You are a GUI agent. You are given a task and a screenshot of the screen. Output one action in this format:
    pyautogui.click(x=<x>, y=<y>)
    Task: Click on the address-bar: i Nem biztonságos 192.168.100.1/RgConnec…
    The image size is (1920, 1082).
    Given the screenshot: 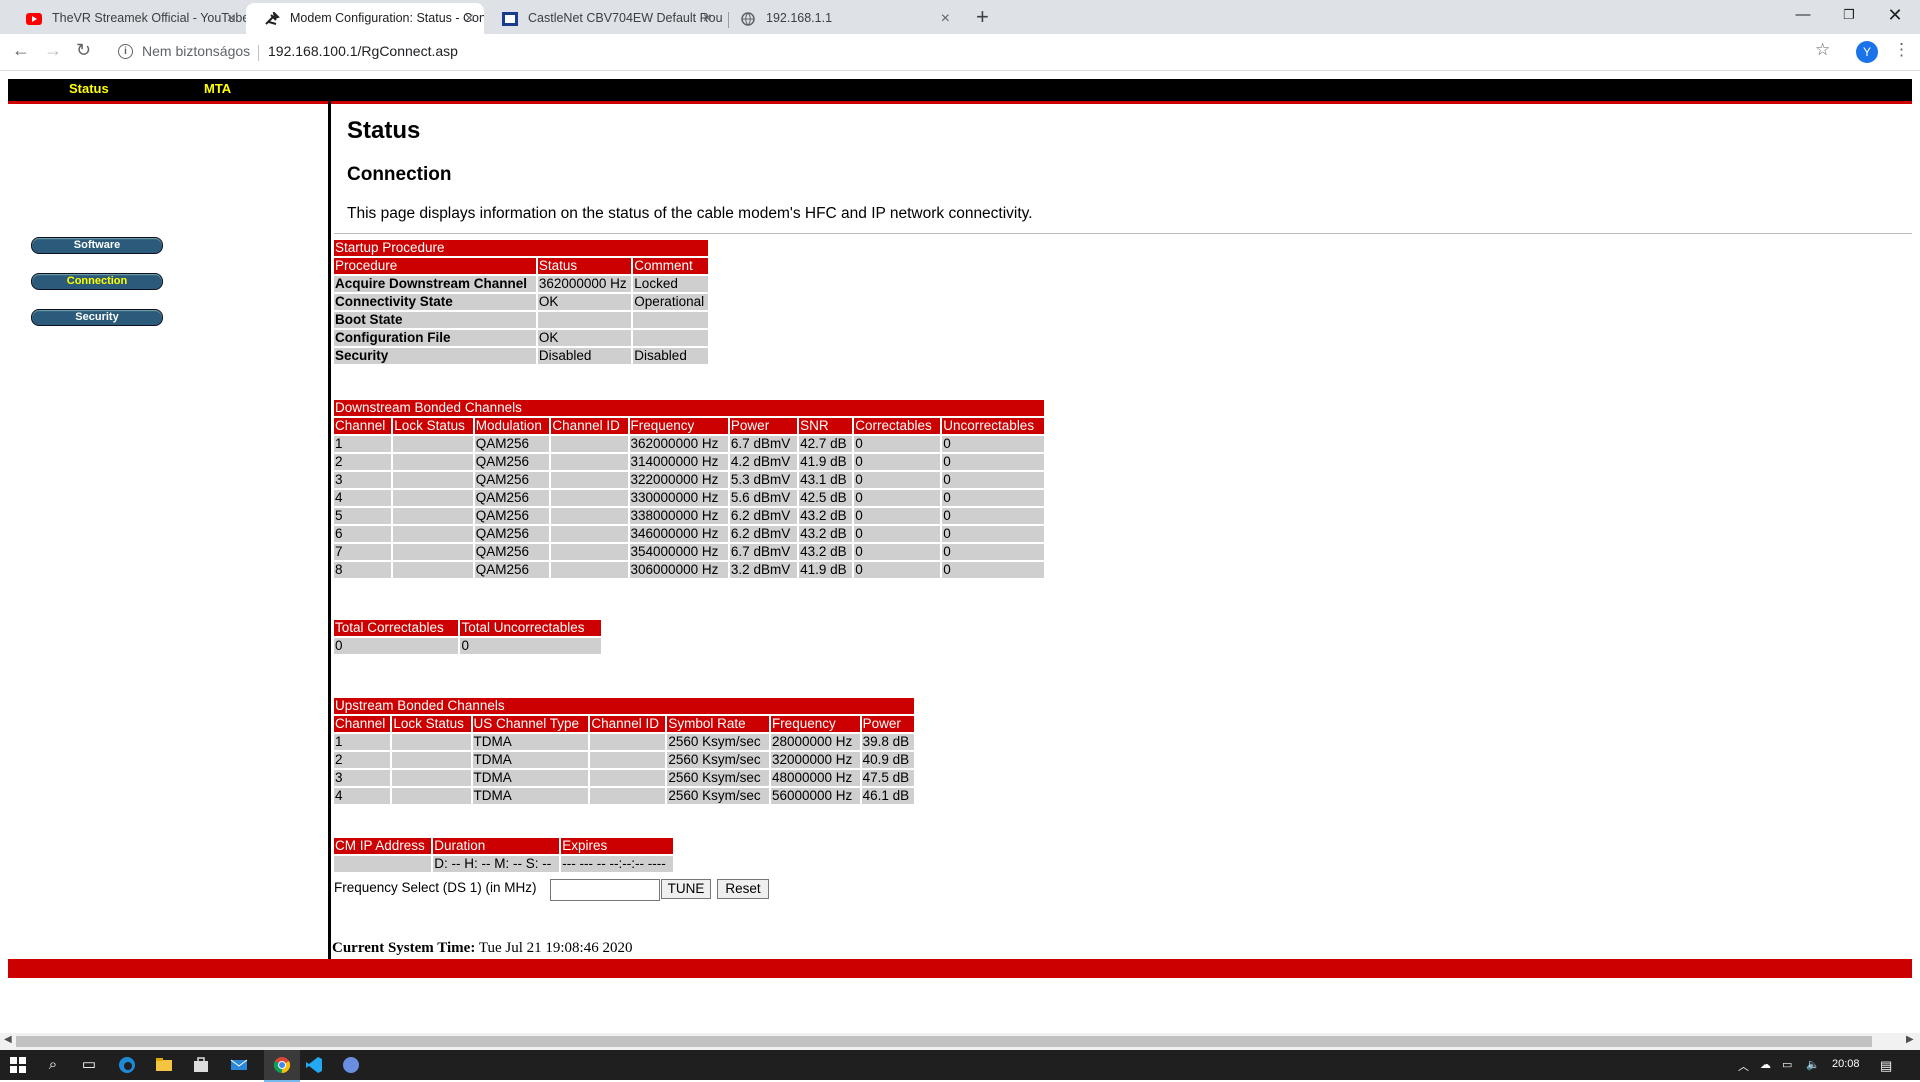 What is the action you would take?
    pyautogui.click(x=948, y=52)
    